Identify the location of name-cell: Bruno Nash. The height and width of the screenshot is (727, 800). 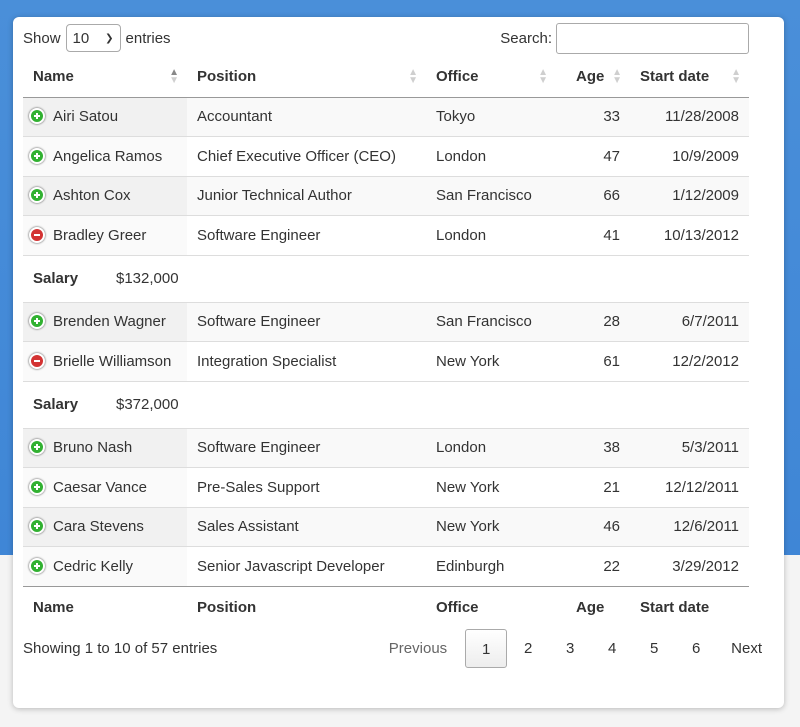
(105, 447).